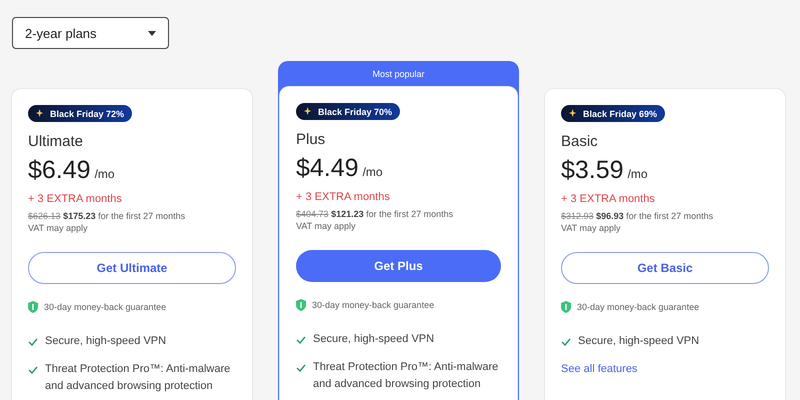 The image size is (800, 400). Describe the element at coordinates (355, 111) in the screenshot. I see `badge-text: Black Friday 70%` at that location.